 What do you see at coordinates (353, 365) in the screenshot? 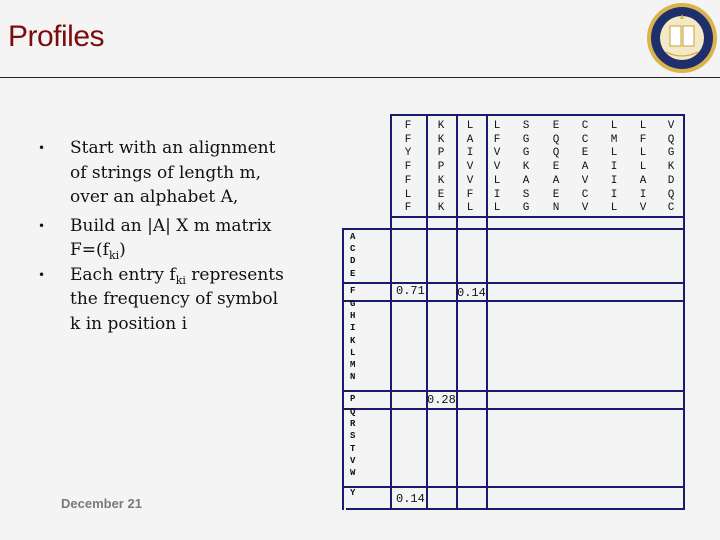
I see `row-label: M` at bounding box center [353, 365].